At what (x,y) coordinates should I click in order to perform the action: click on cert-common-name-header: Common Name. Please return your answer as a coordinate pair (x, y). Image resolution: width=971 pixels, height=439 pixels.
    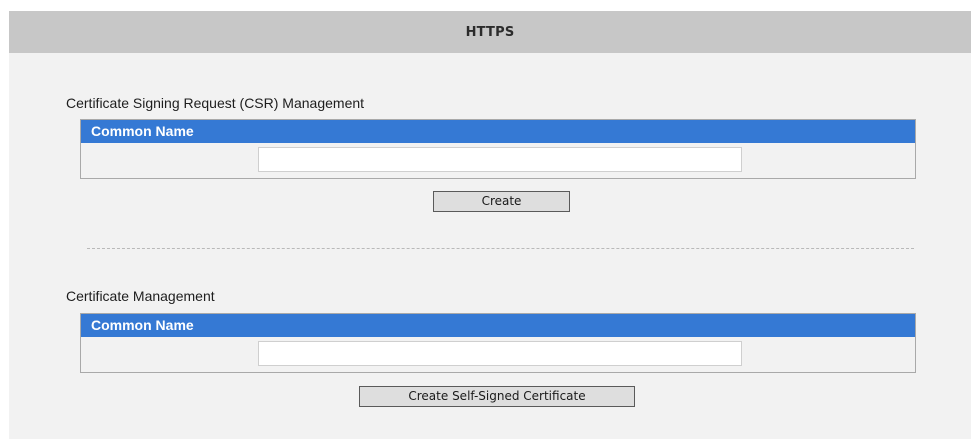
    Looking at the image, I should click on (498, 325).